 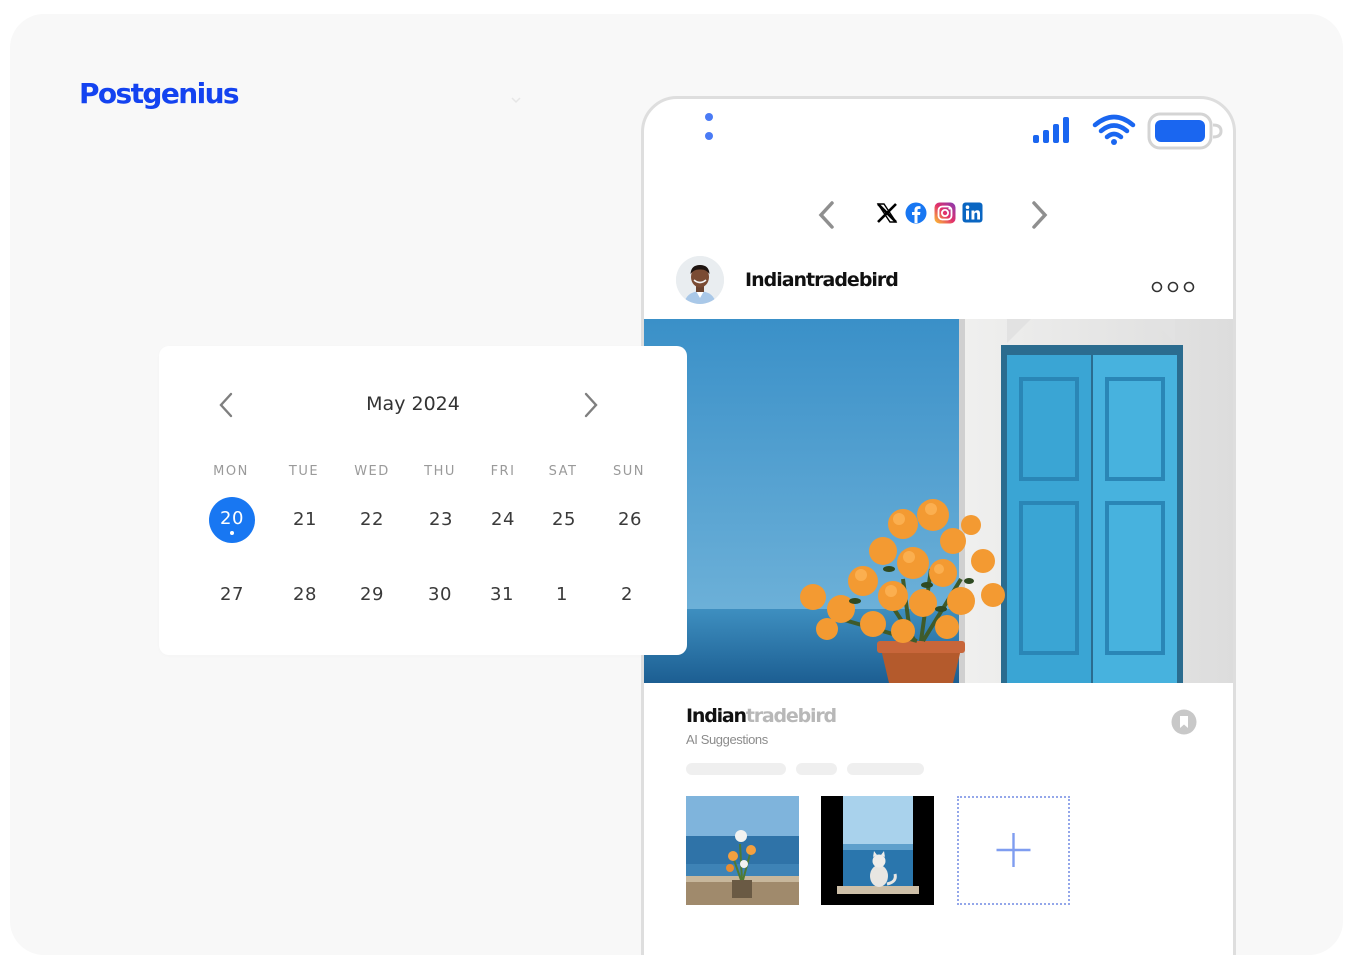 What do you see at coordinates (413, 404) in the screenshot?
I see `month-title: May 2024` at bounding box center [413, 404].